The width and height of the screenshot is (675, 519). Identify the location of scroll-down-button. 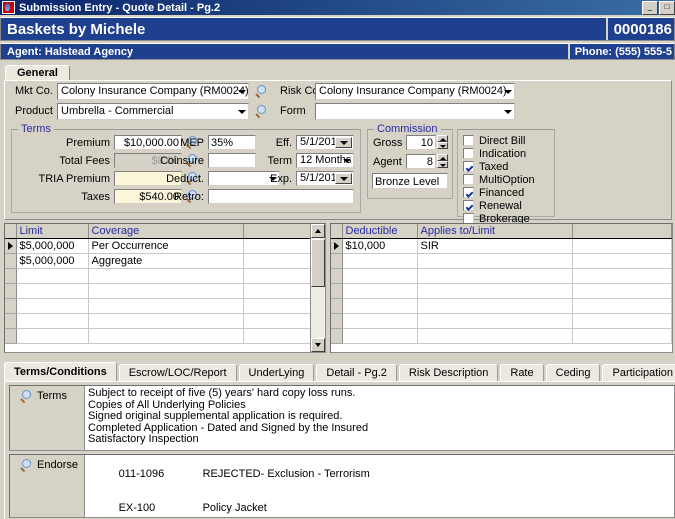
(318, 345).